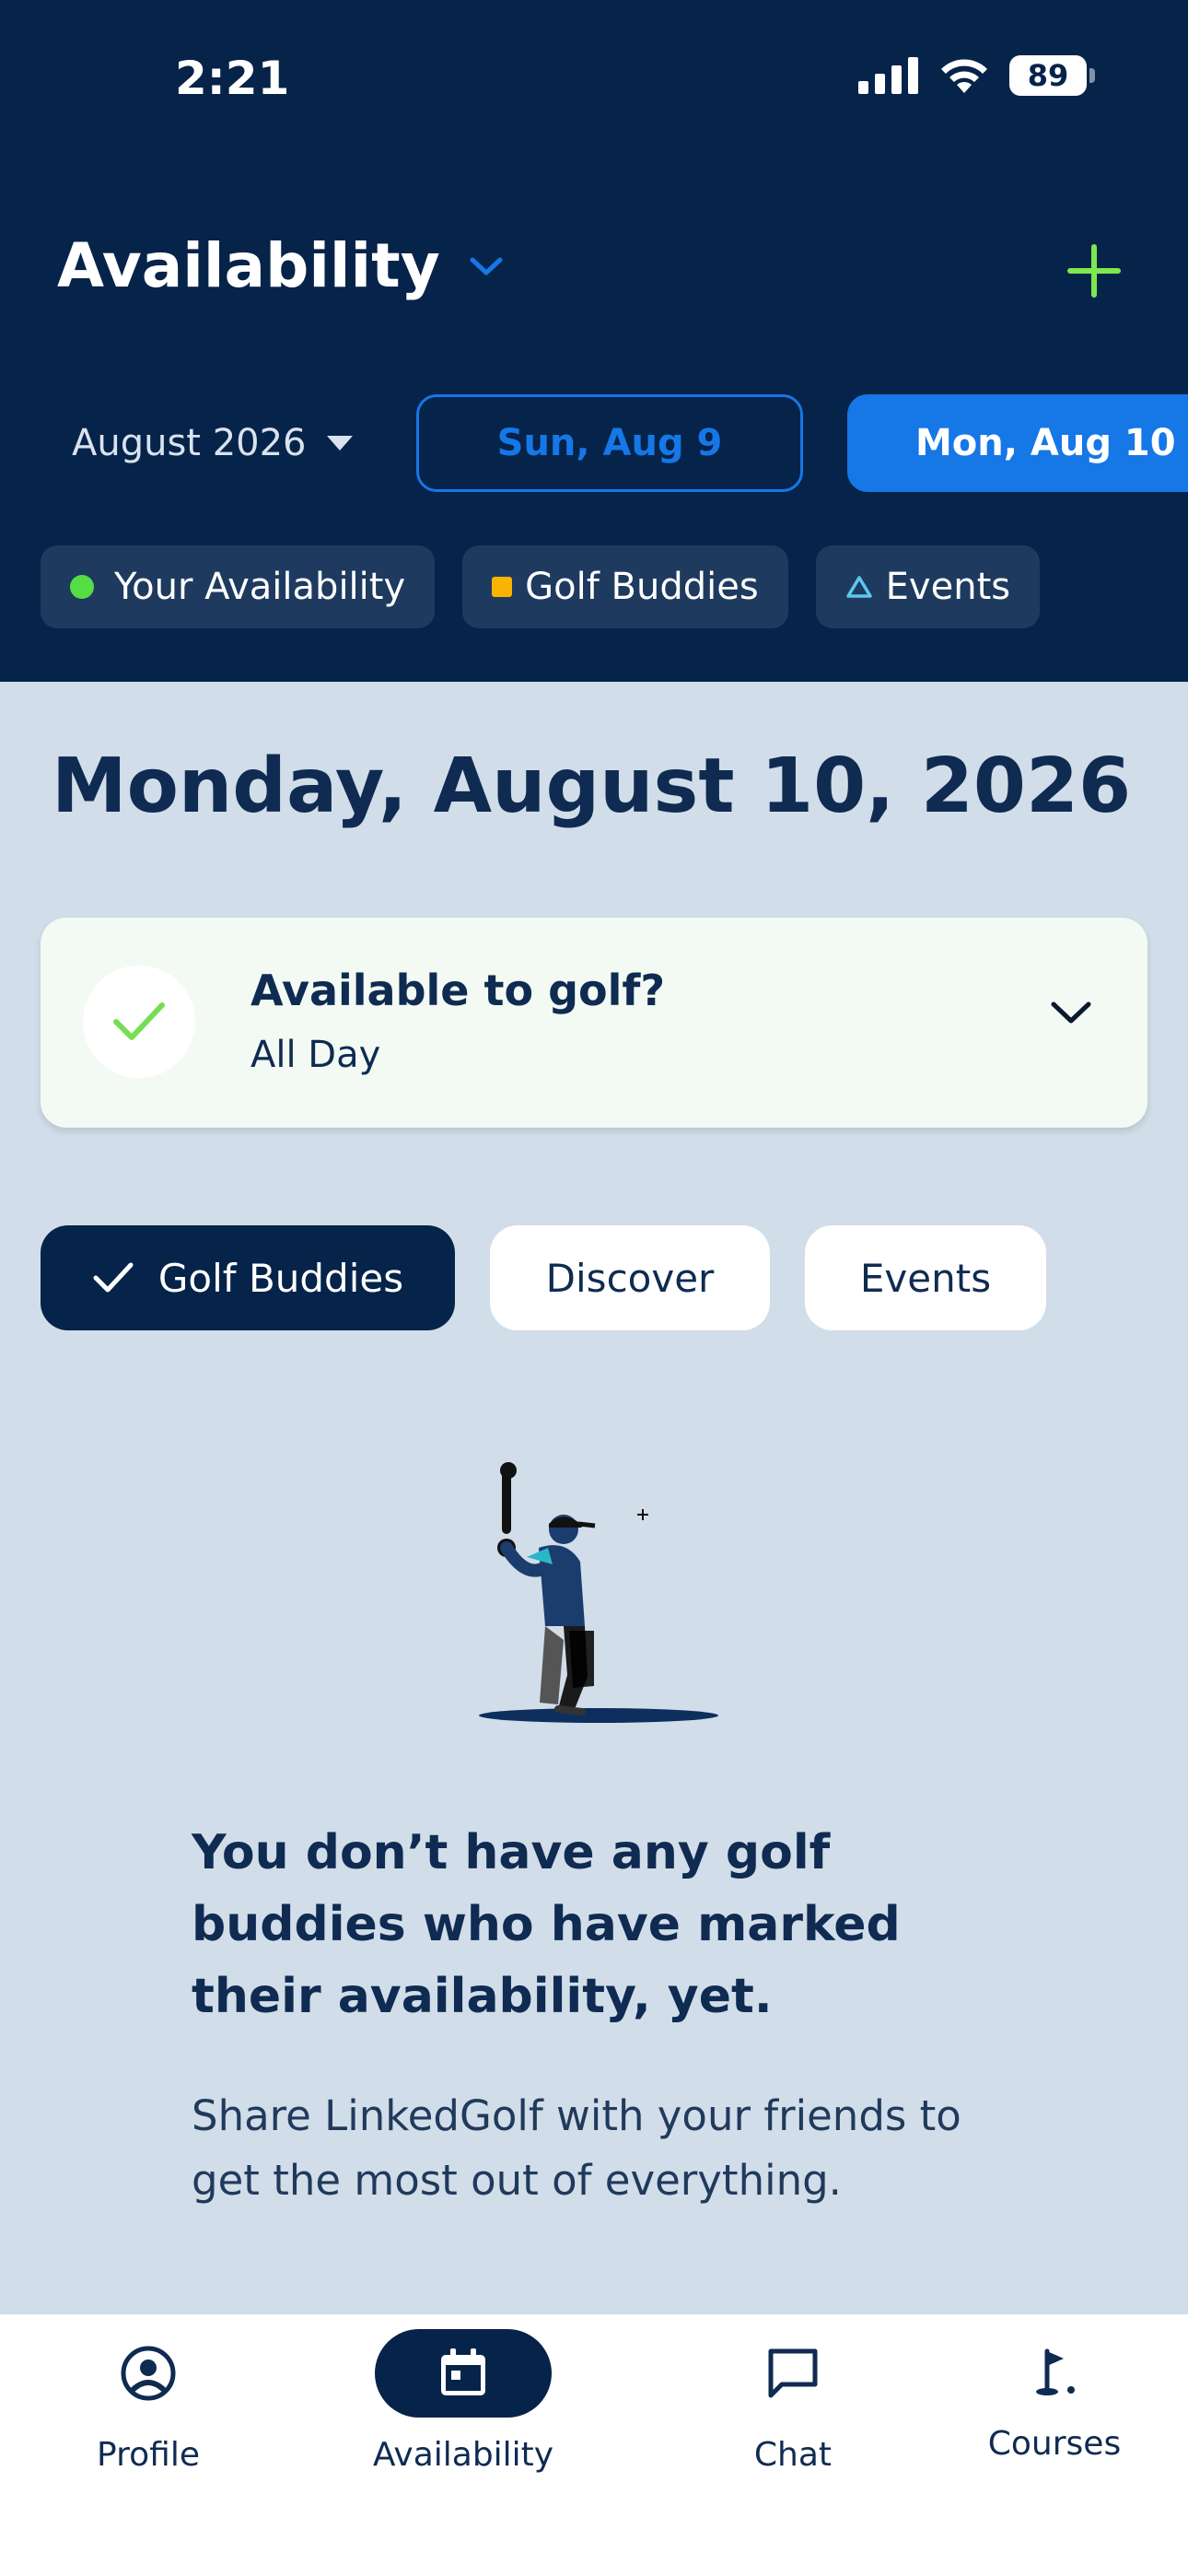  What do you see at coordinates (1094, 271) in the screenshot?
I see `add-icon` at bounding box center [1094, 271].